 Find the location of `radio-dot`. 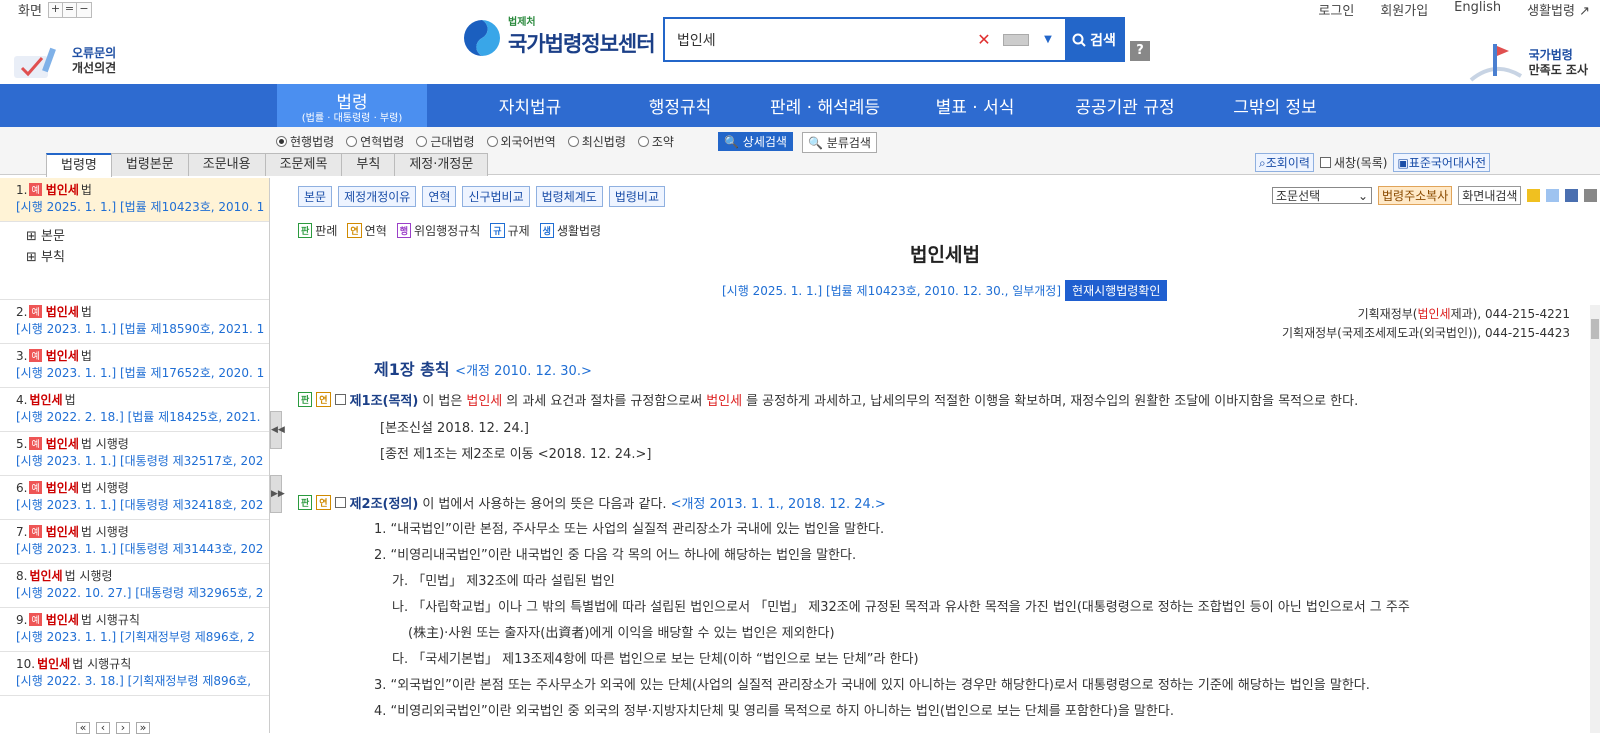

radio-dot is located at coordinates (352, 141).